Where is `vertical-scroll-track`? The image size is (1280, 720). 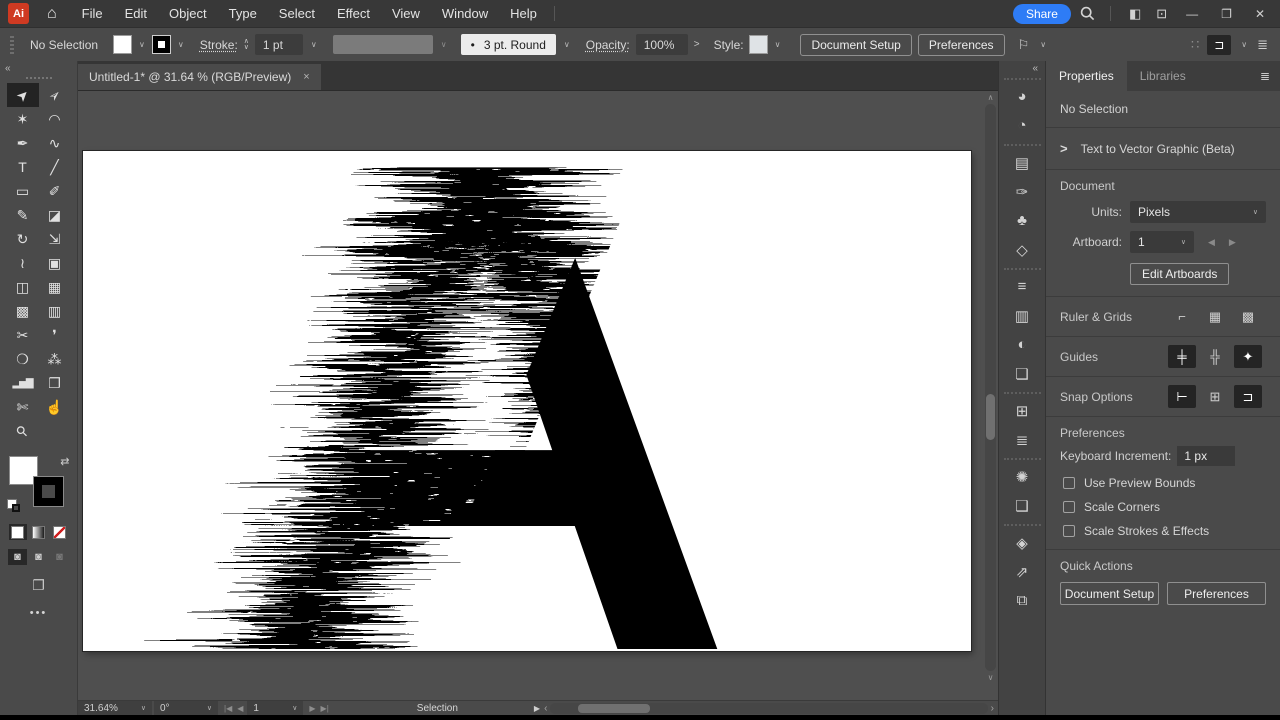 vertical-scroll-track is located at coordinates (990, 387).